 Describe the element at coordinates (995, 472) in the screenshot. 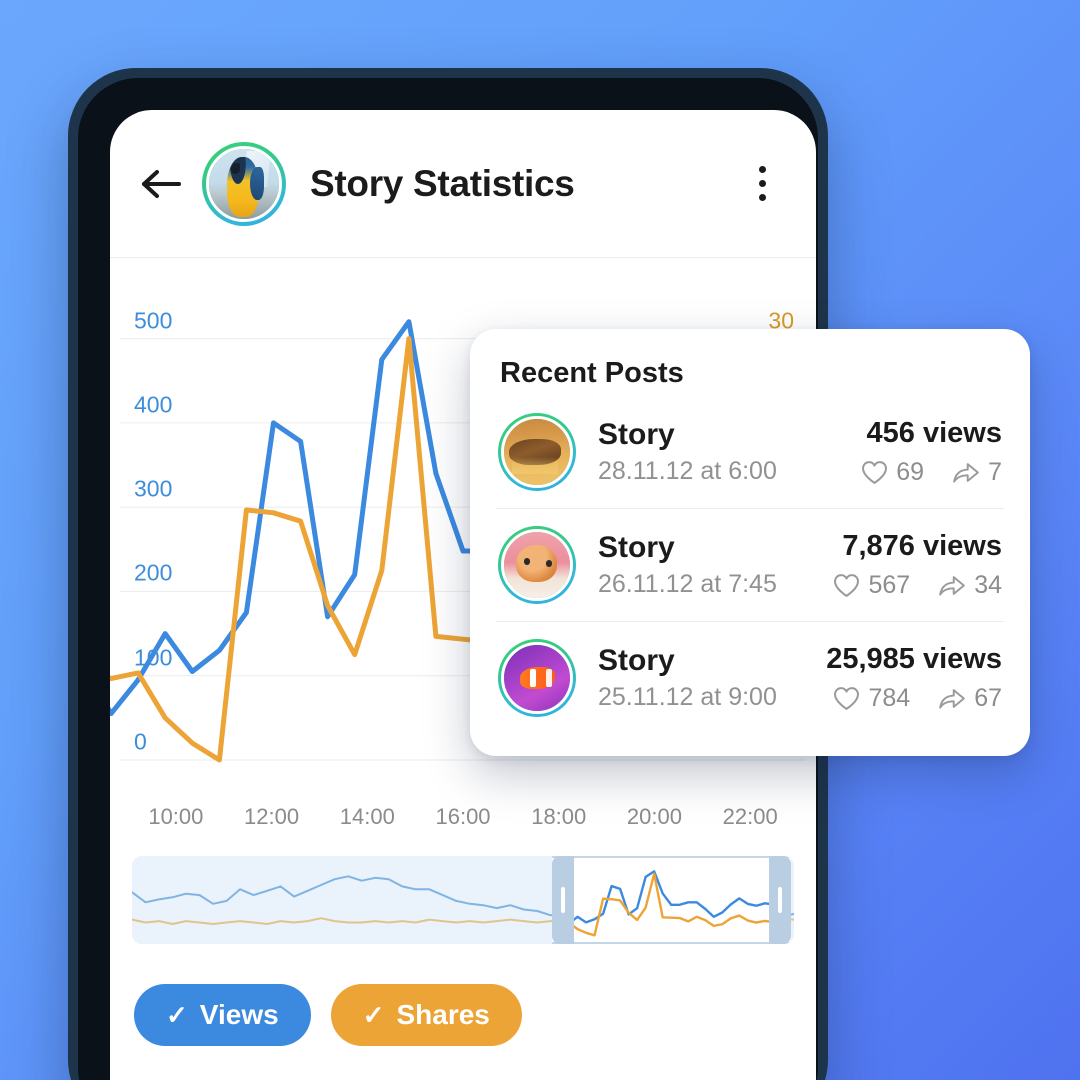

I see `post-shares-count: 7` at that location.